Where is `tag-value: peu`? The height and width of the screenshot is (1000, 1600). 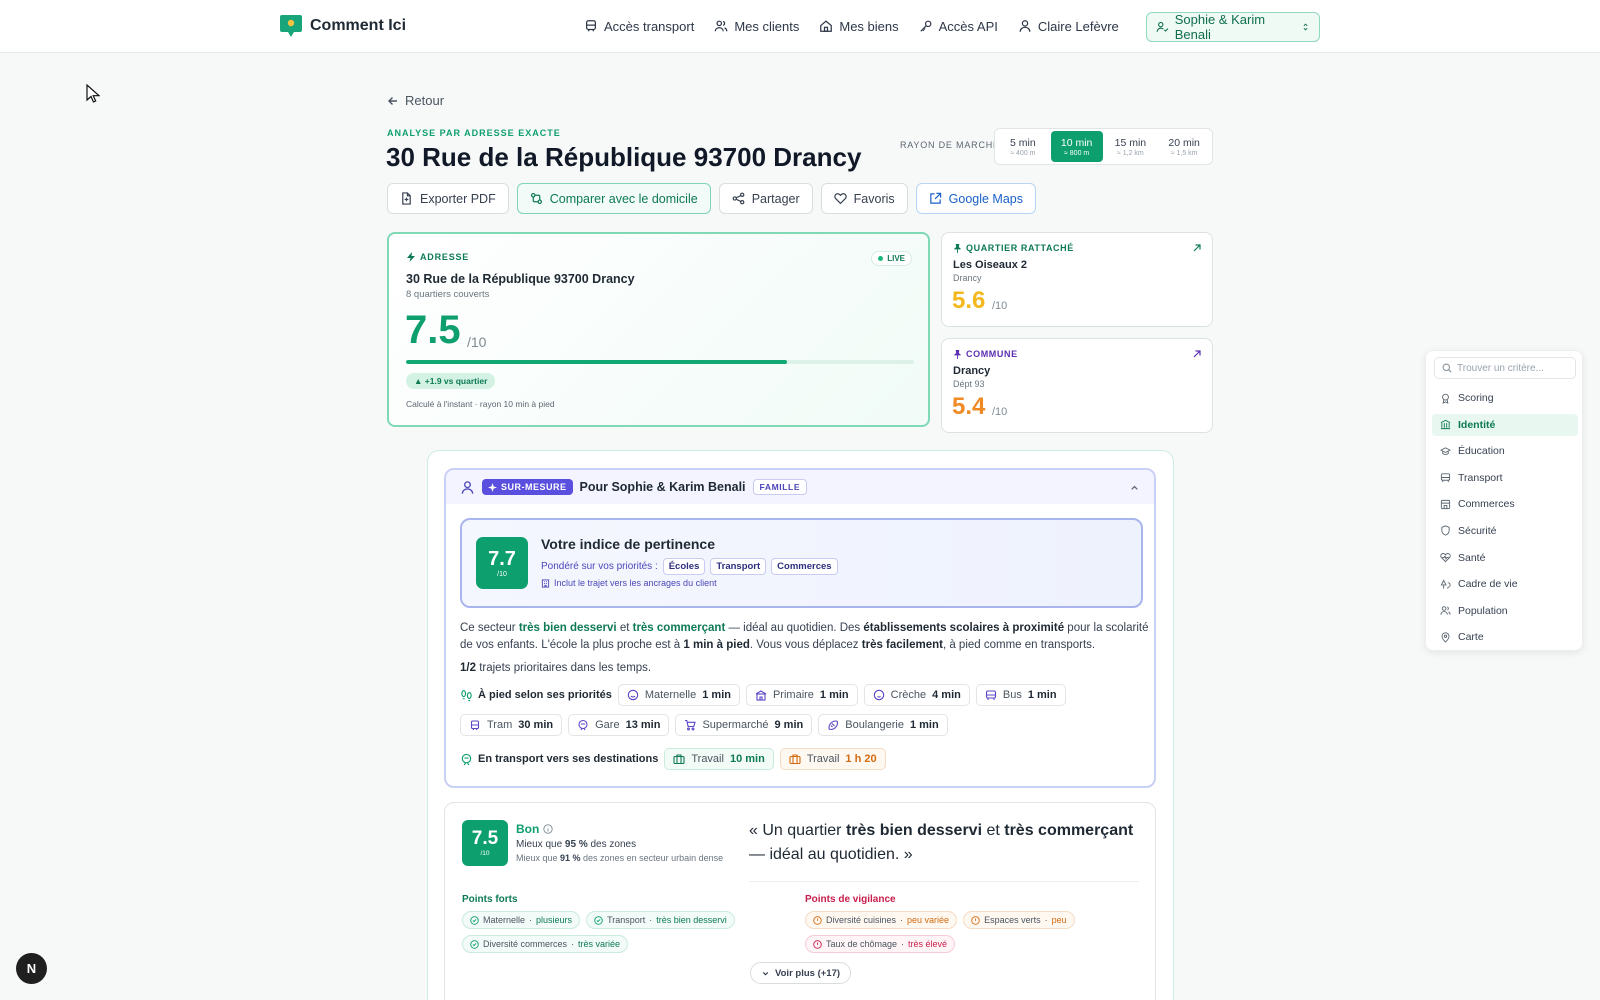
tag-value: peu is located at coordinates (1059, 920).